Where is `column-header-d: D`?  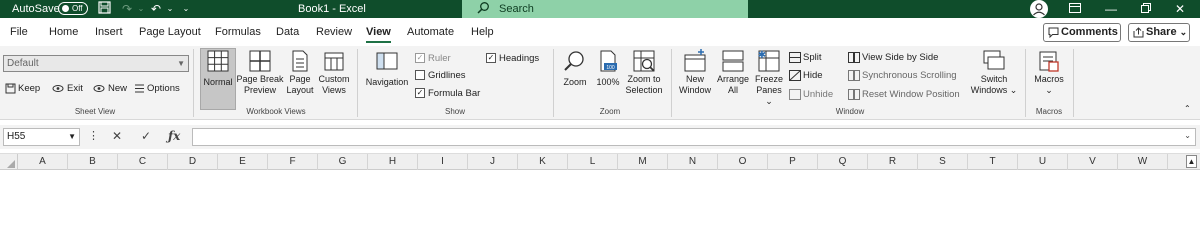 column-header-d: D is located at coordinates (193, 162).